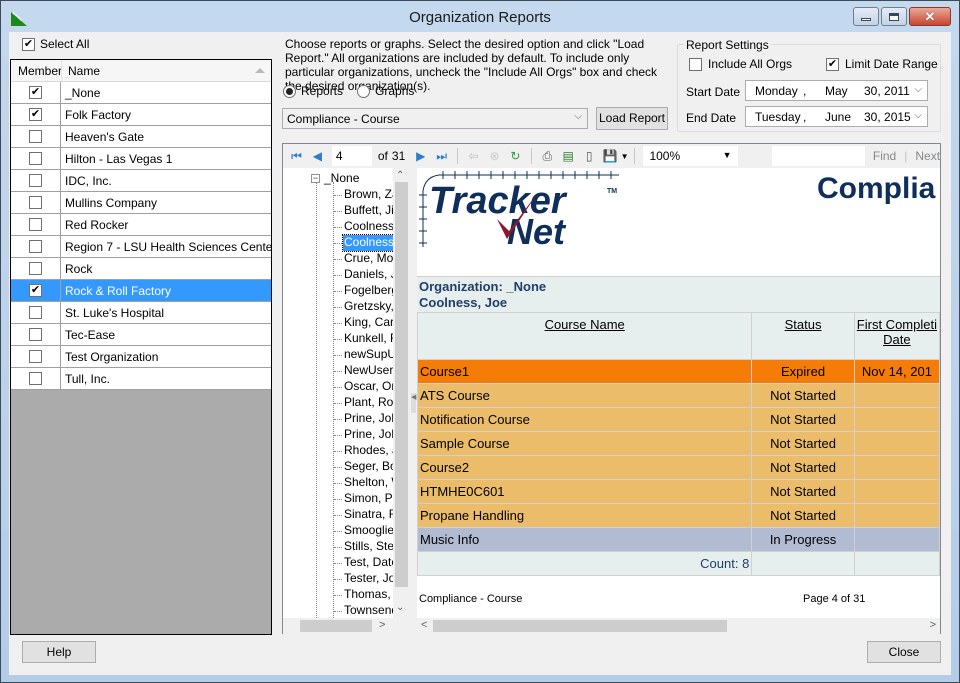  Describe the element at coordinates (894, 16) in the screenshot. I see `maximize-button` at that location.